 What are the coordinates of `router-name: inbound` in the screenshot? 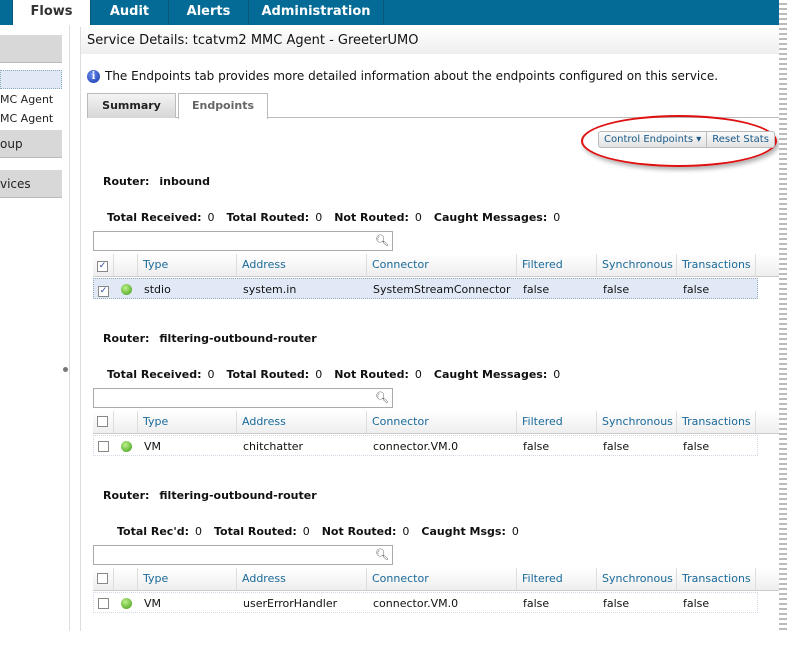 It's located at (184, 181).